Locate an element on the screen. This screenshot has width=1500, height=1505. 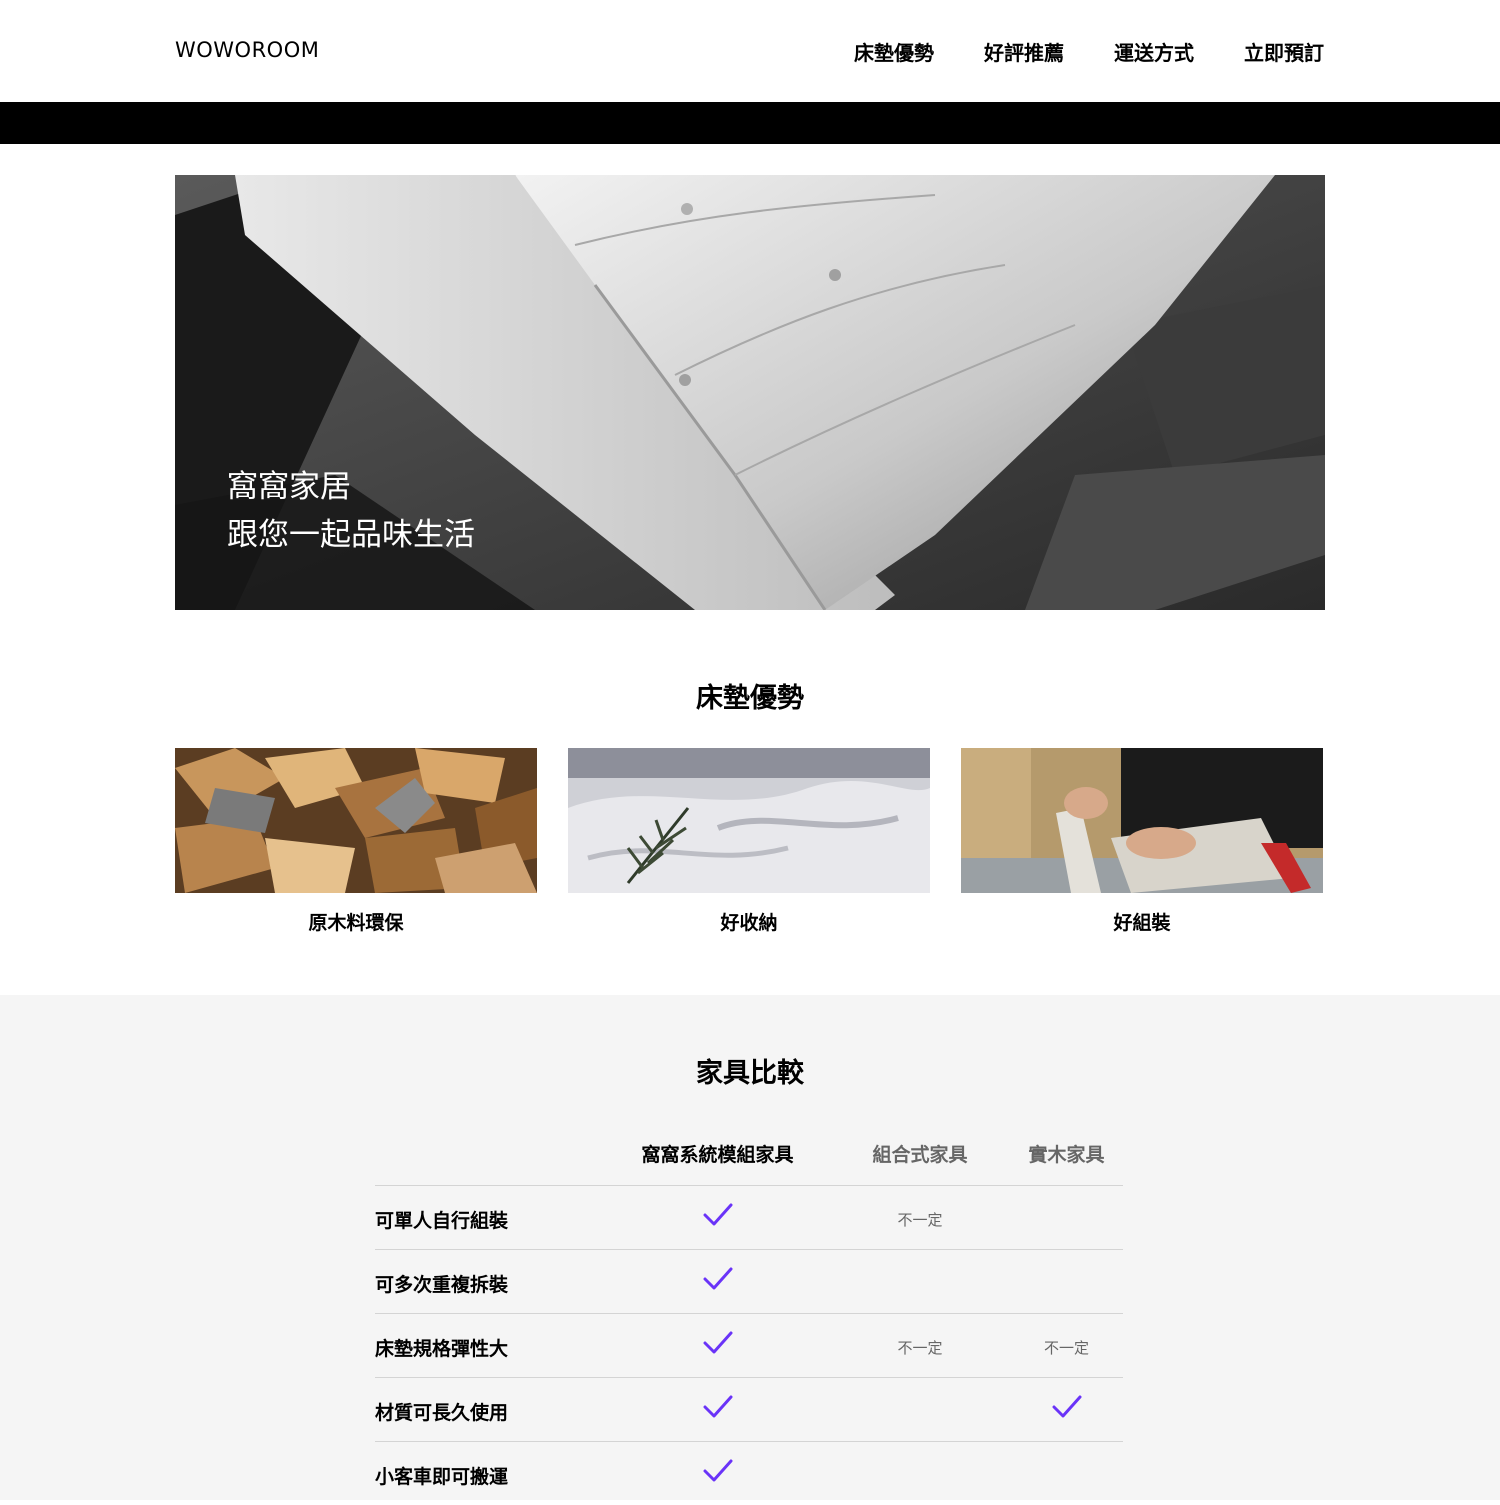
firewood-image is located at coordinates (356, 820).